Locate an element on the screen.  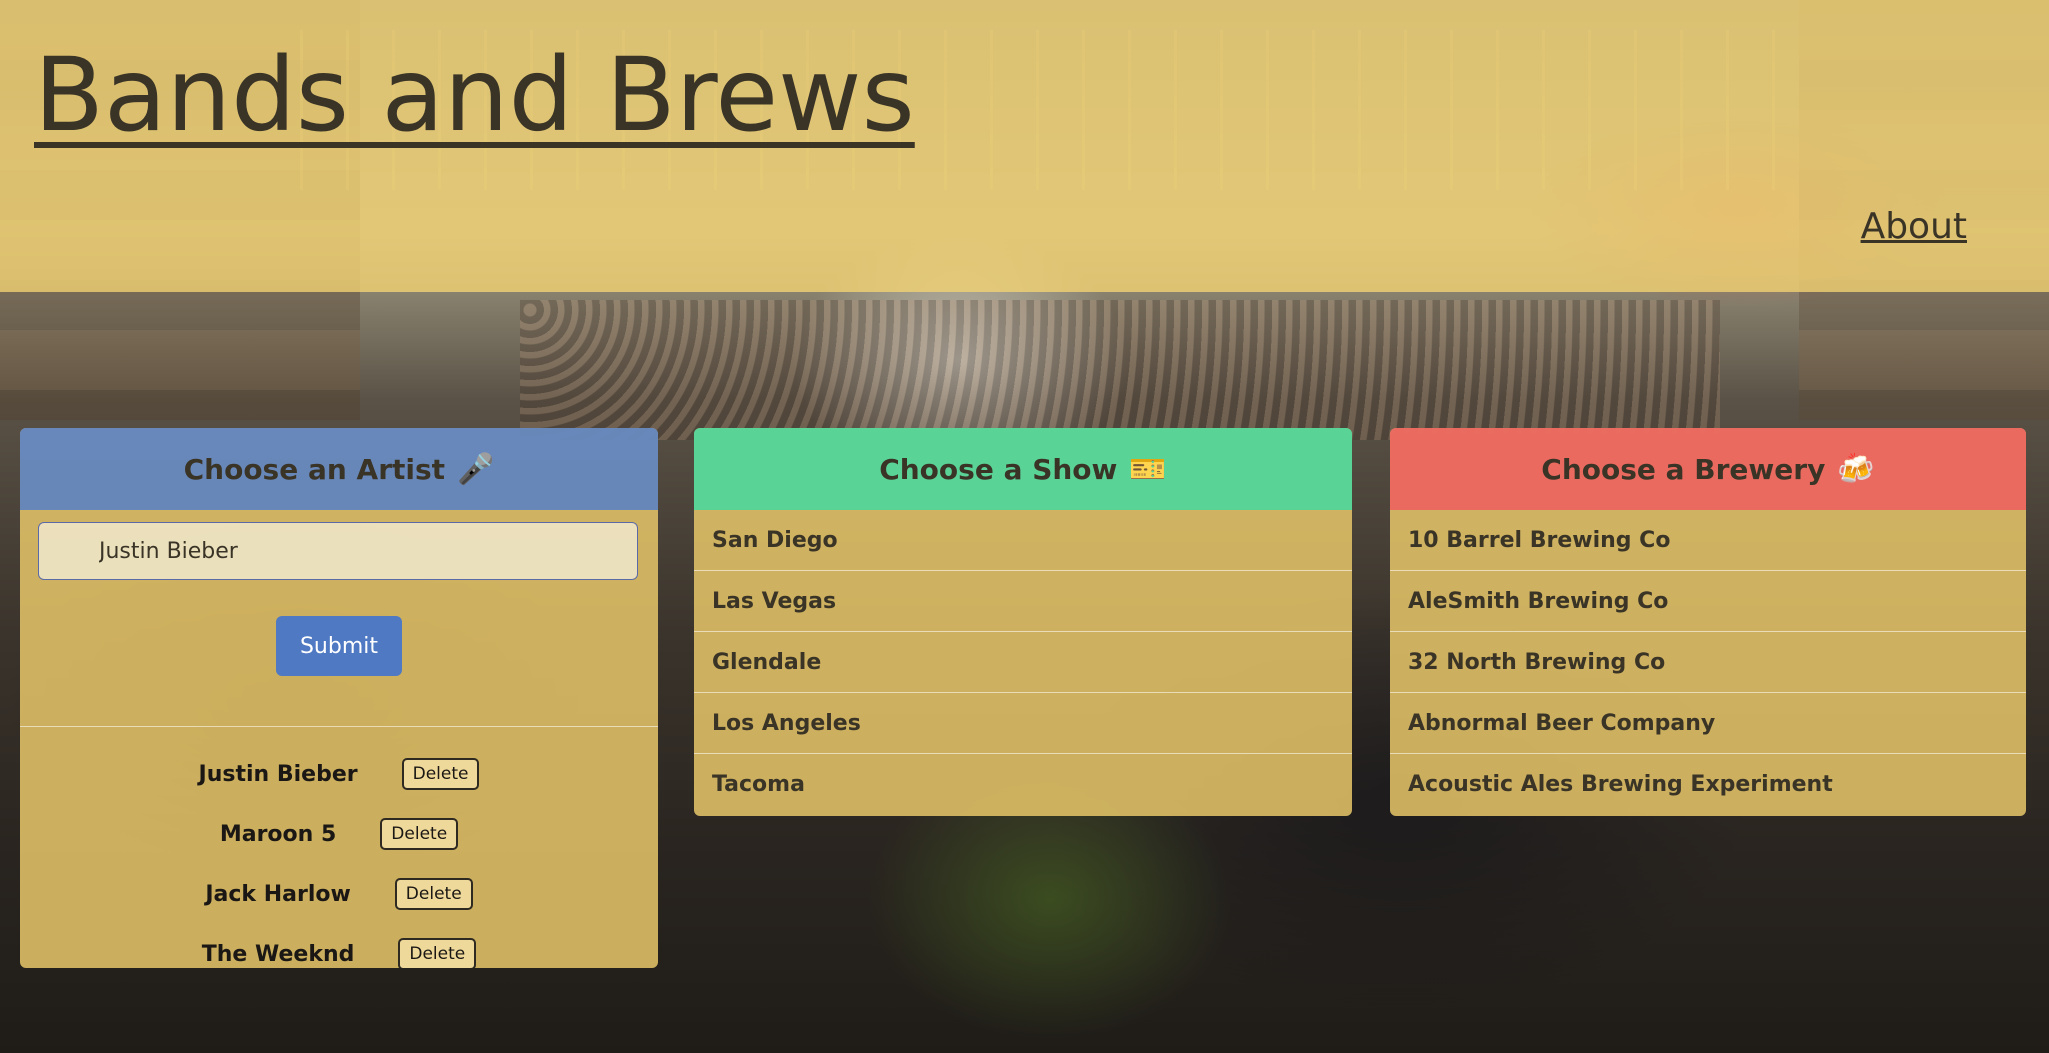
crowd is located at coordinates (1120, 370).